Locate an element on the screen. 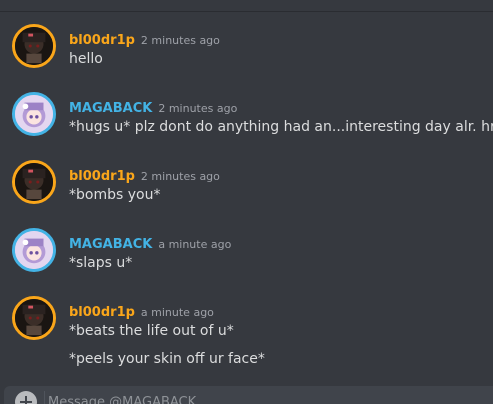 The image size is (493, 404). composer-divider is located at coordinates (44, 397).